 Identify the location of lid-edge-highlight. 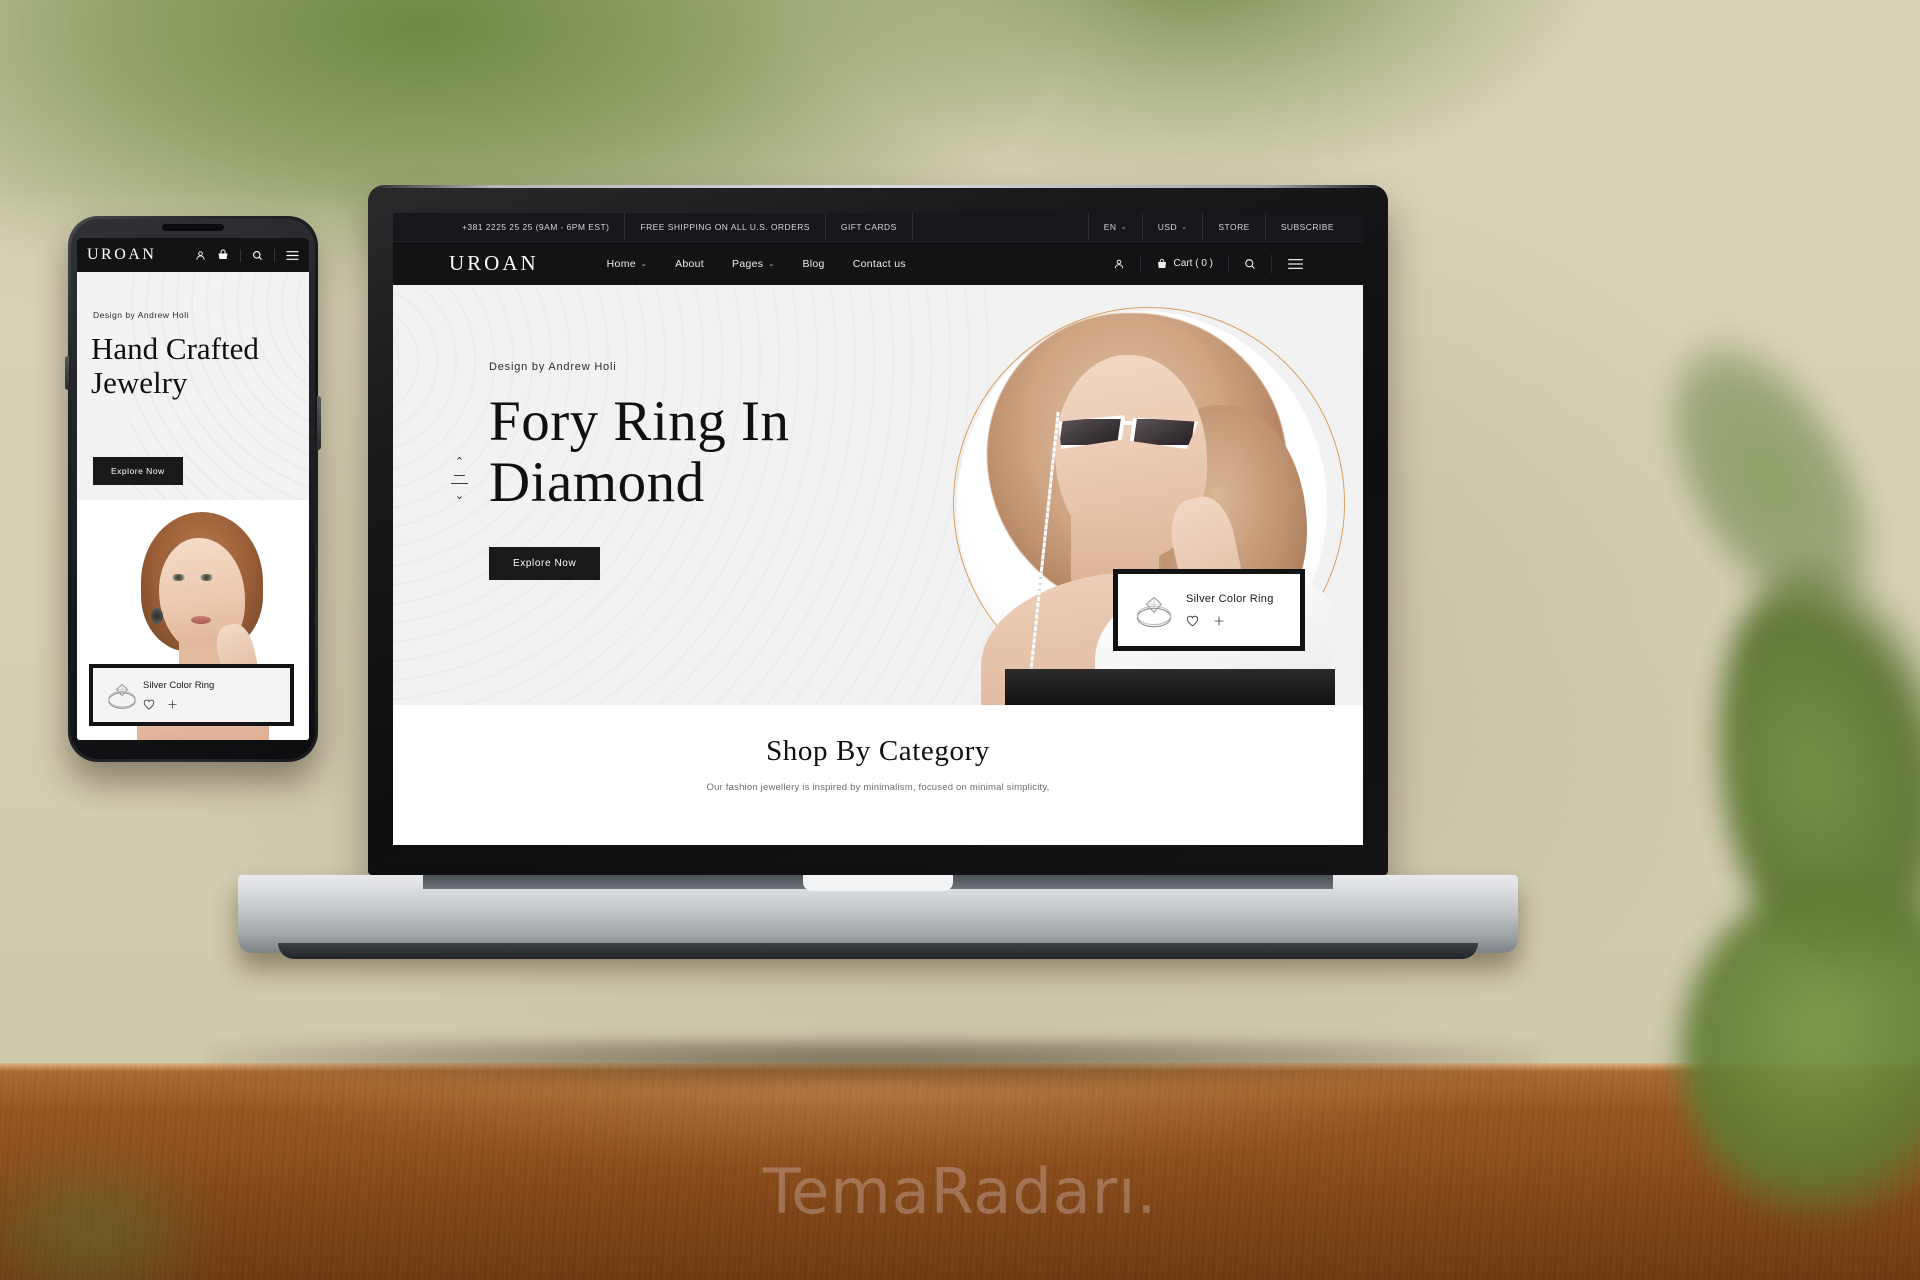
(878, 186).